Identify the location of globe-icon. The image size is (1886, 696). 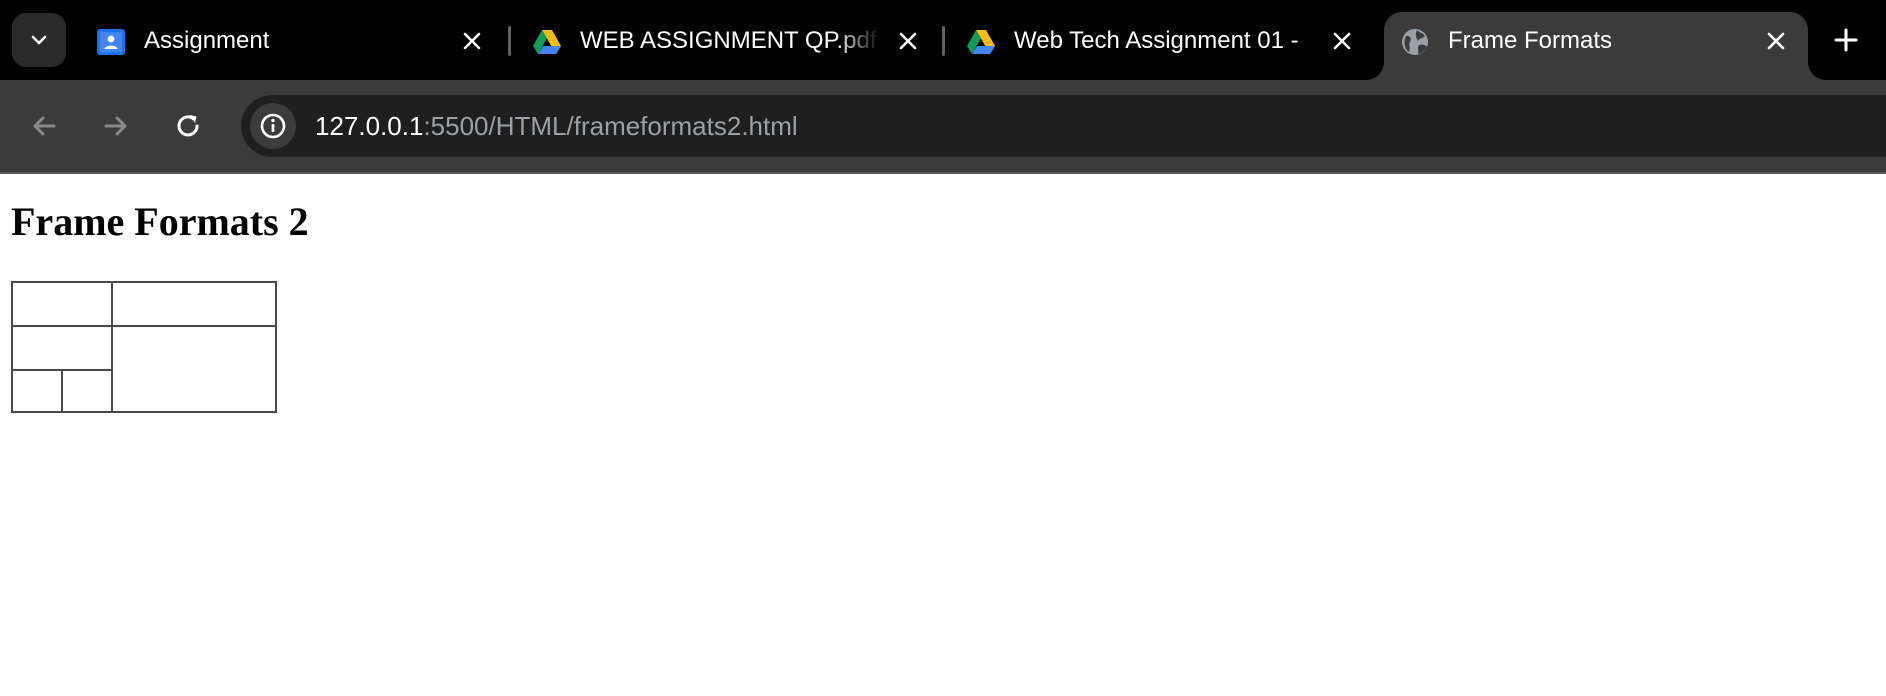
(1415, 42).